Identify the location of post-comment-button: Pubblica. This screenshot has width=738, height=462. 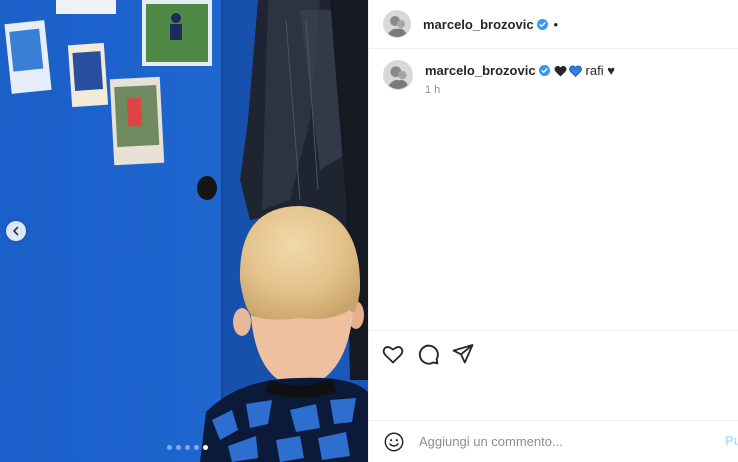
(731, 440).